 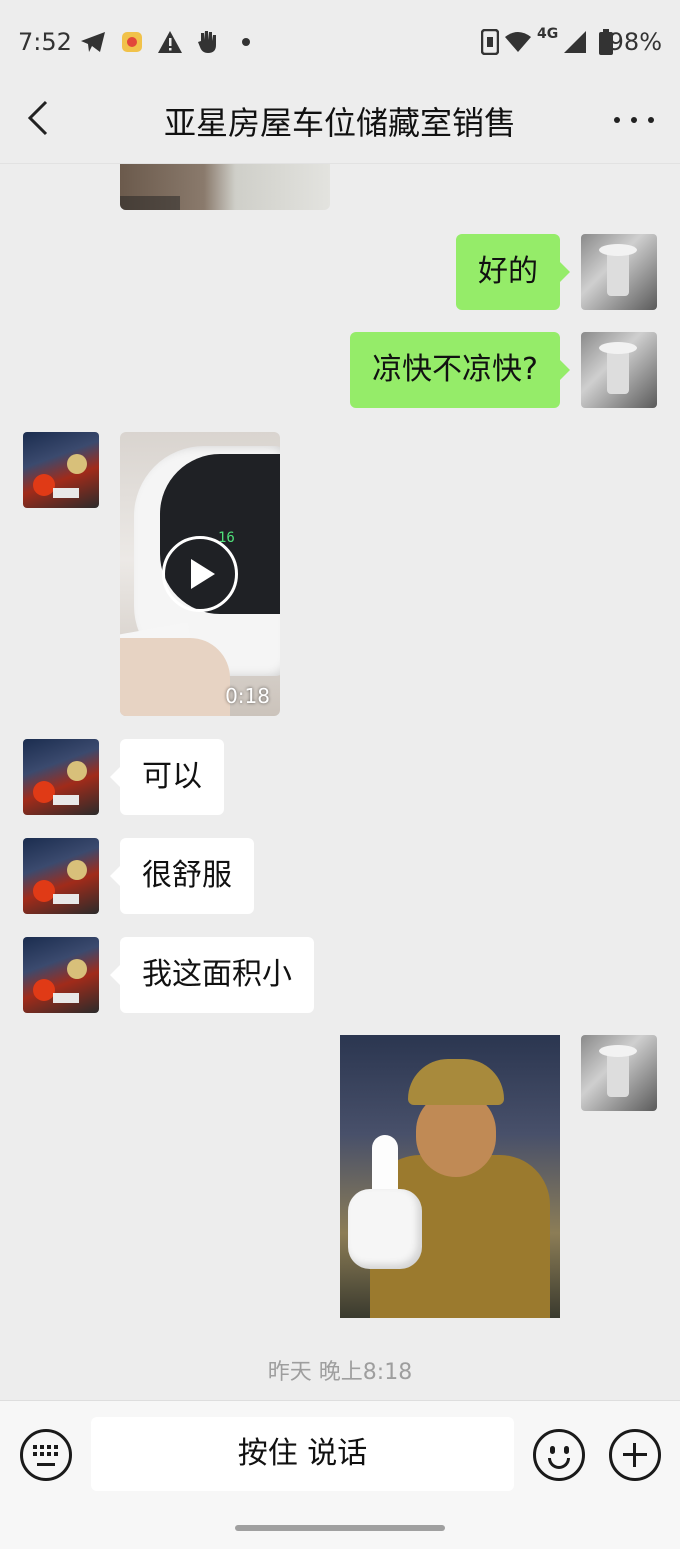 What do you see at coordinates (93, 42) in the screenshot?
I see `telegram-icon` at bounding box center [93, 42].